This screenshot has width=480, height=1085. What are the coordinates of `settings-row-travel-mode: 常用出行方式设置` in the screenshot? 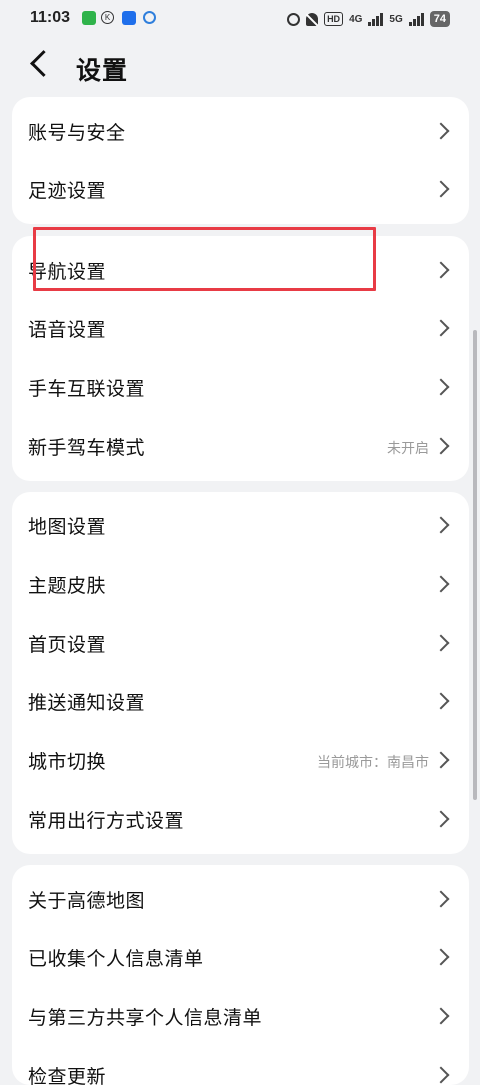 It's located at (240, 819).